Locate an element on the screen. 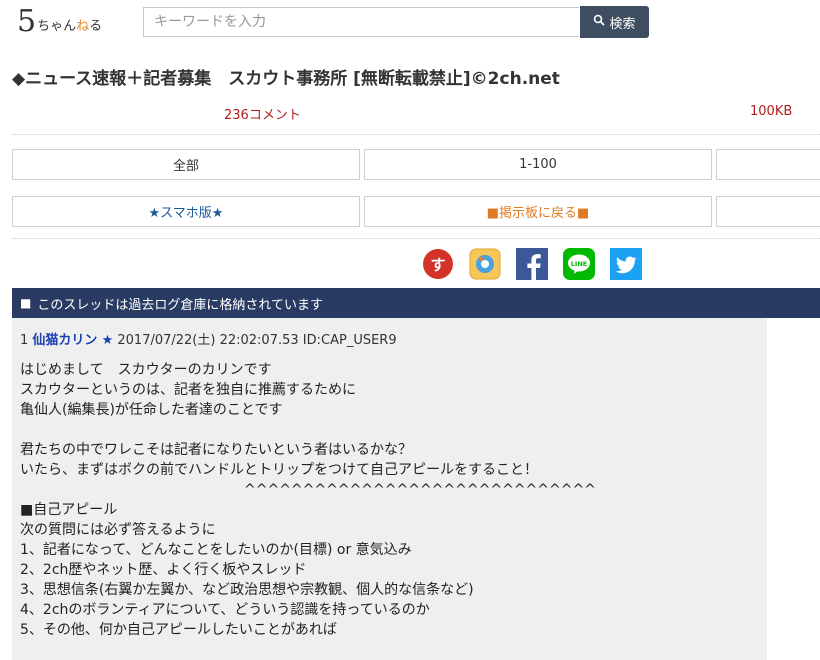 This screenshot has width=820, height=660. app-share-button is located at coordinates (485, 266).